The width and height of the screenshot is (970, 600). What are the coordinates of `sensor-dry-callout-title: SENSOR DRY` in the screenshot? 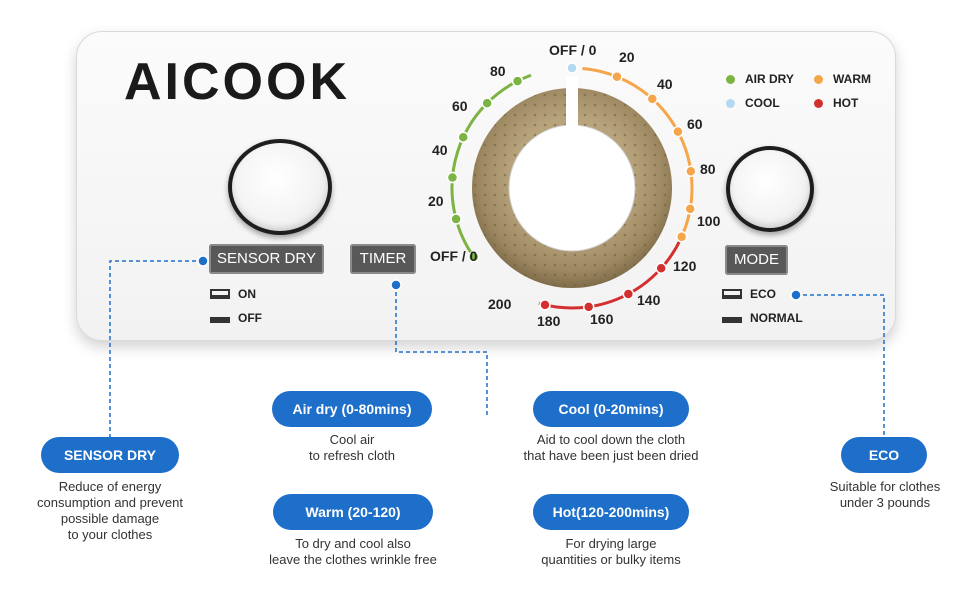 It's located at (110, 455).